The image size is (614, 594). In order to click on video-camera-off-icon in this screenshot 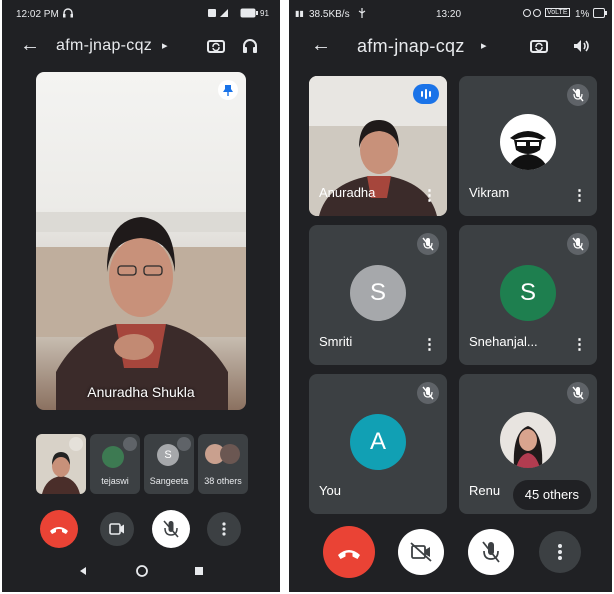, I will do `click(421, 552)`.